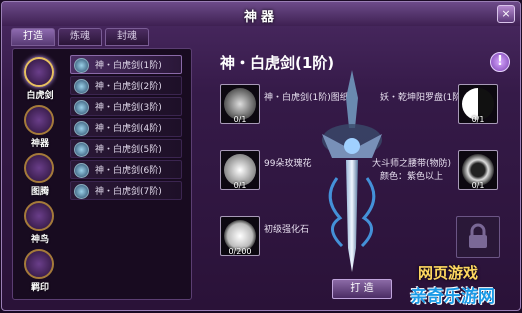  I want to click on watermark-line-2: 亲奇乐游网, so click(452, 297).